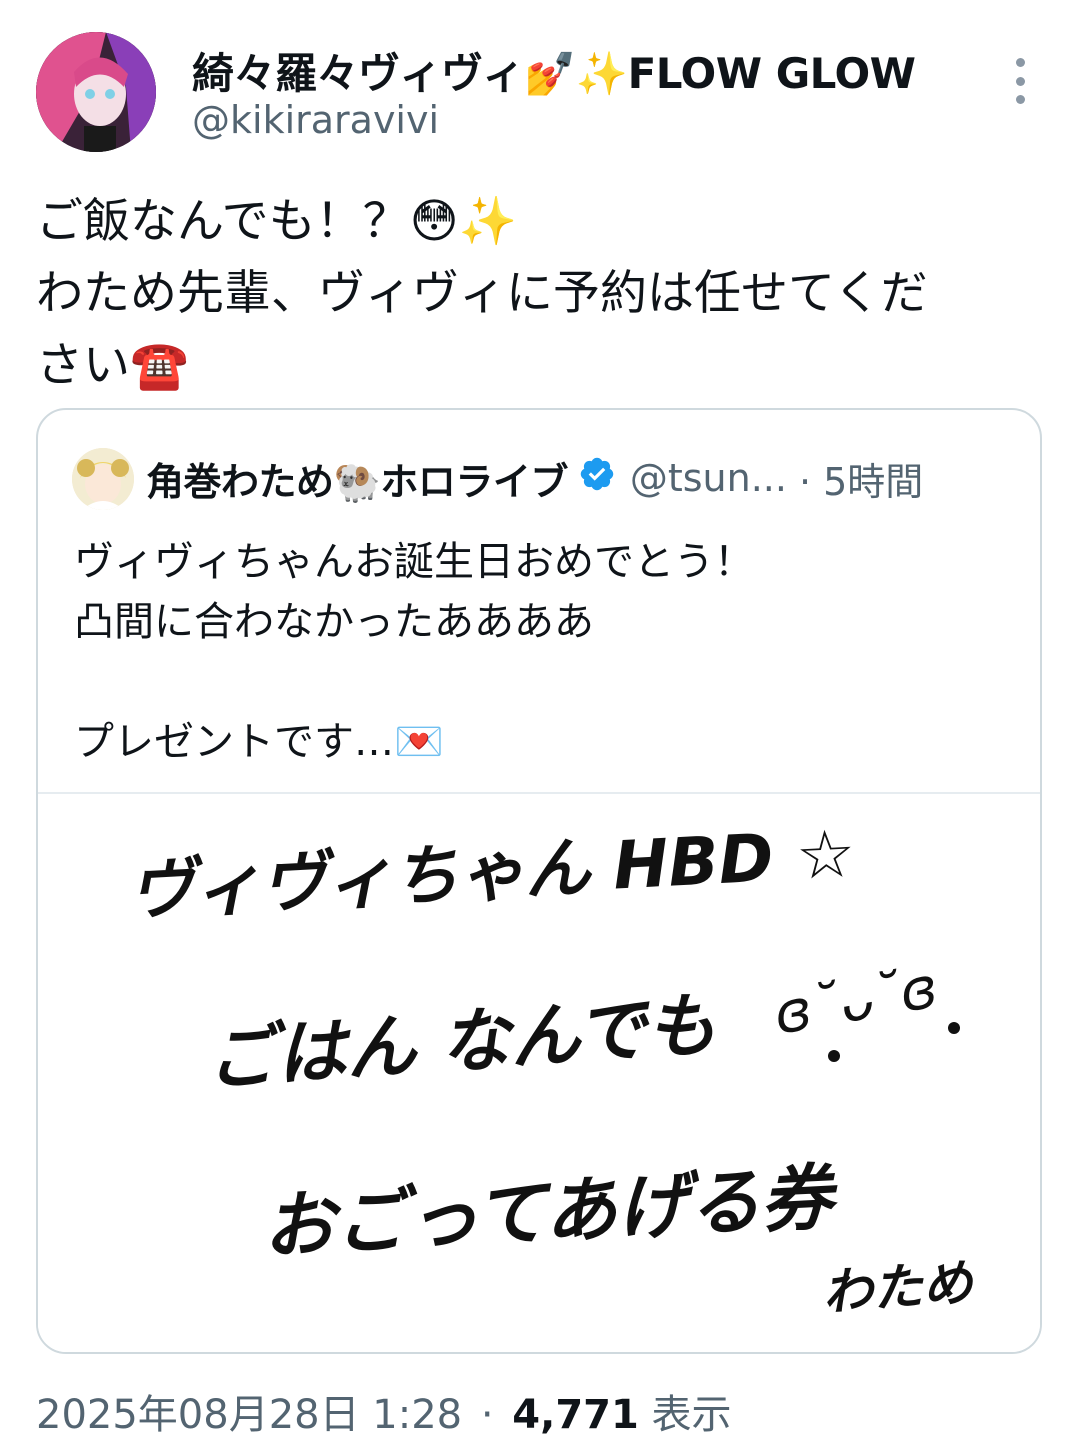 The height and width of the screenshot is (1456, 1080). Describe the element at coordinates (550, 1212) in the screenshot. I see `image-handwriting-line3: おごってあげる券` at that location.